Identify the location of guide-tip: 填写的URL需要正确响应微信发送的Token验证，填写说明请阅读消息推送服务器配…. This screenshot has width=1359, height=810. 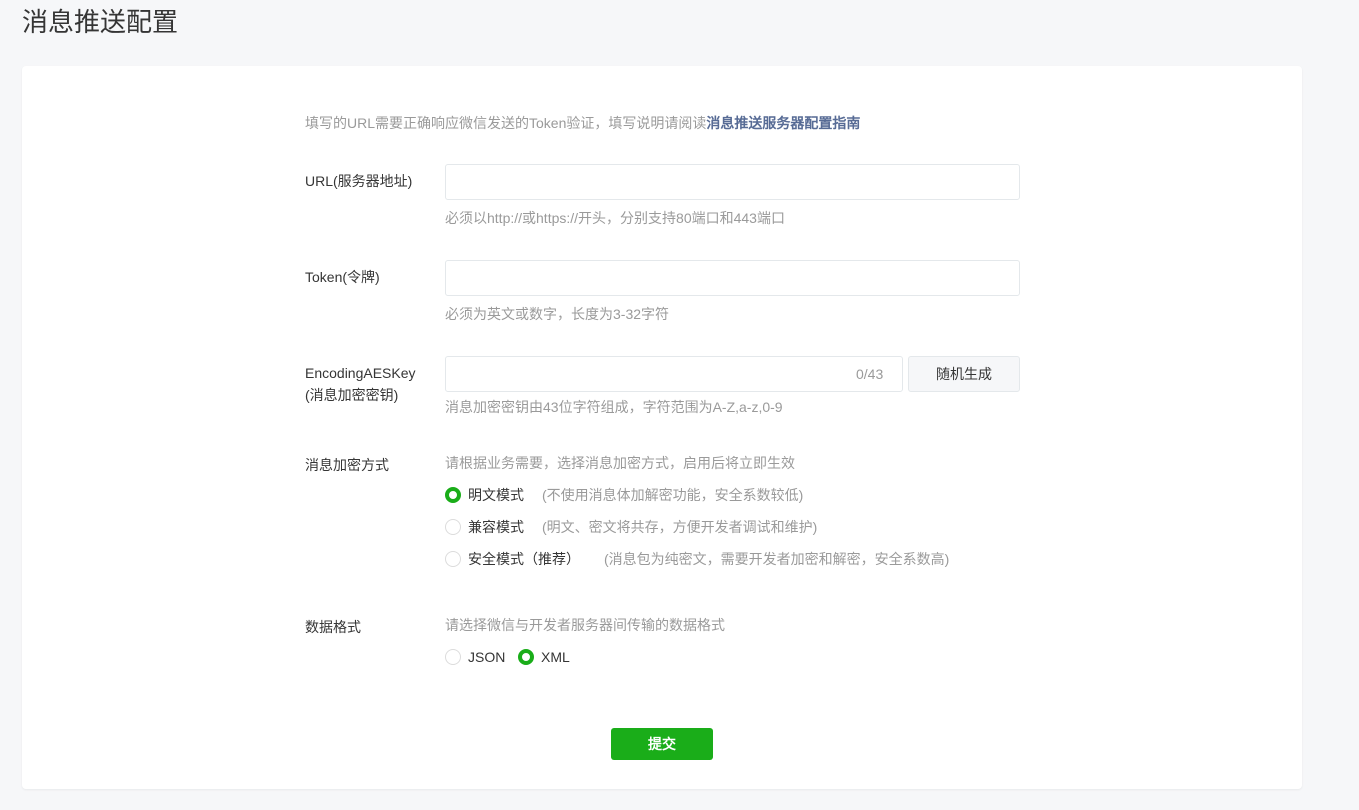
(582, 123).